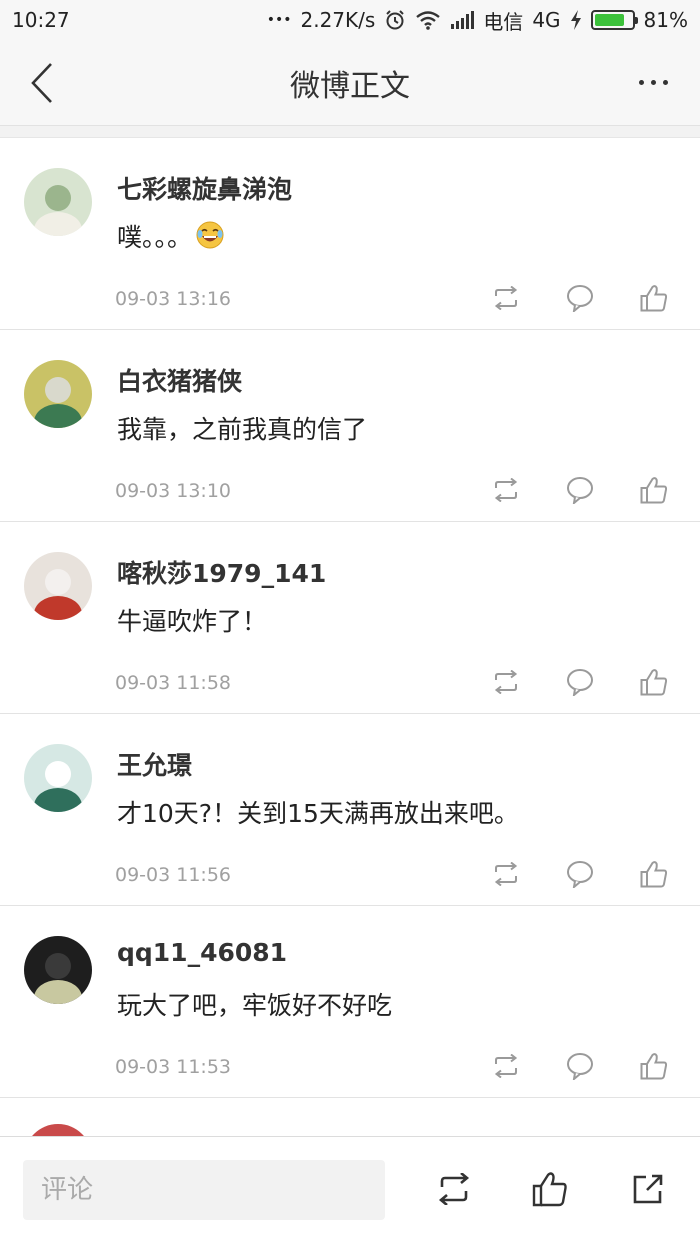  I want to click on alarm-icon, so click(395, 20).